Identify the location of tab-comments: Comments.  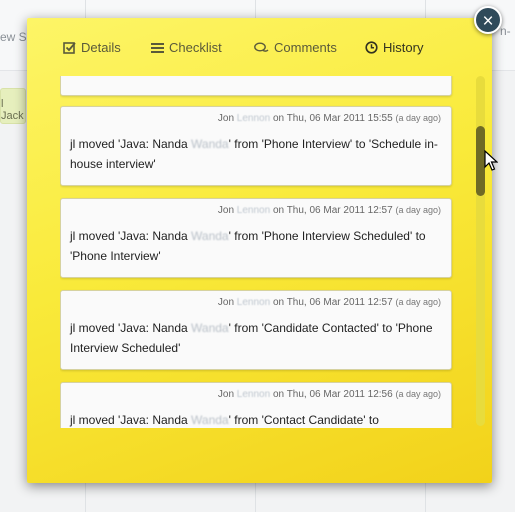
(295, 47).